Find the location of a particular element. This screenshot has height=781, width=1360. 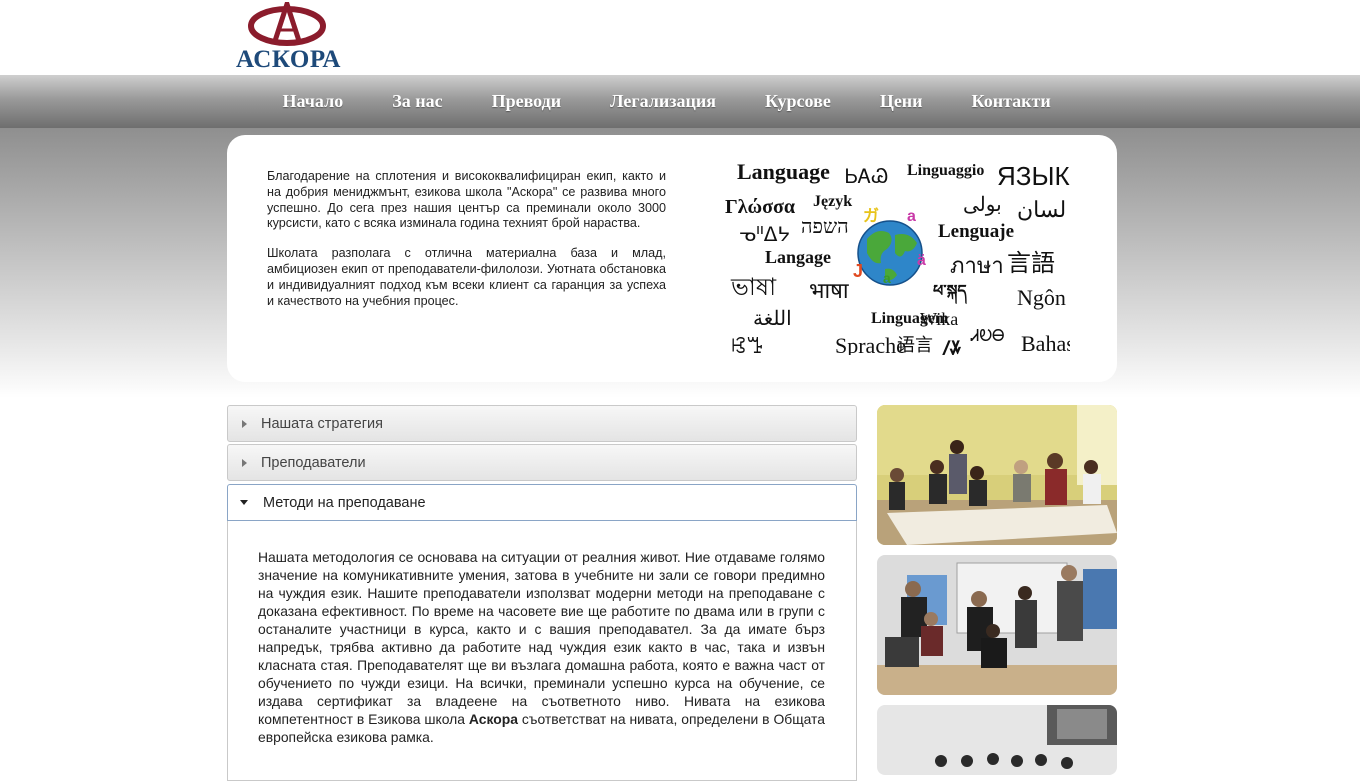

accordion-header-strategy: Нашата стратегия is located at coordinates (542, 423).